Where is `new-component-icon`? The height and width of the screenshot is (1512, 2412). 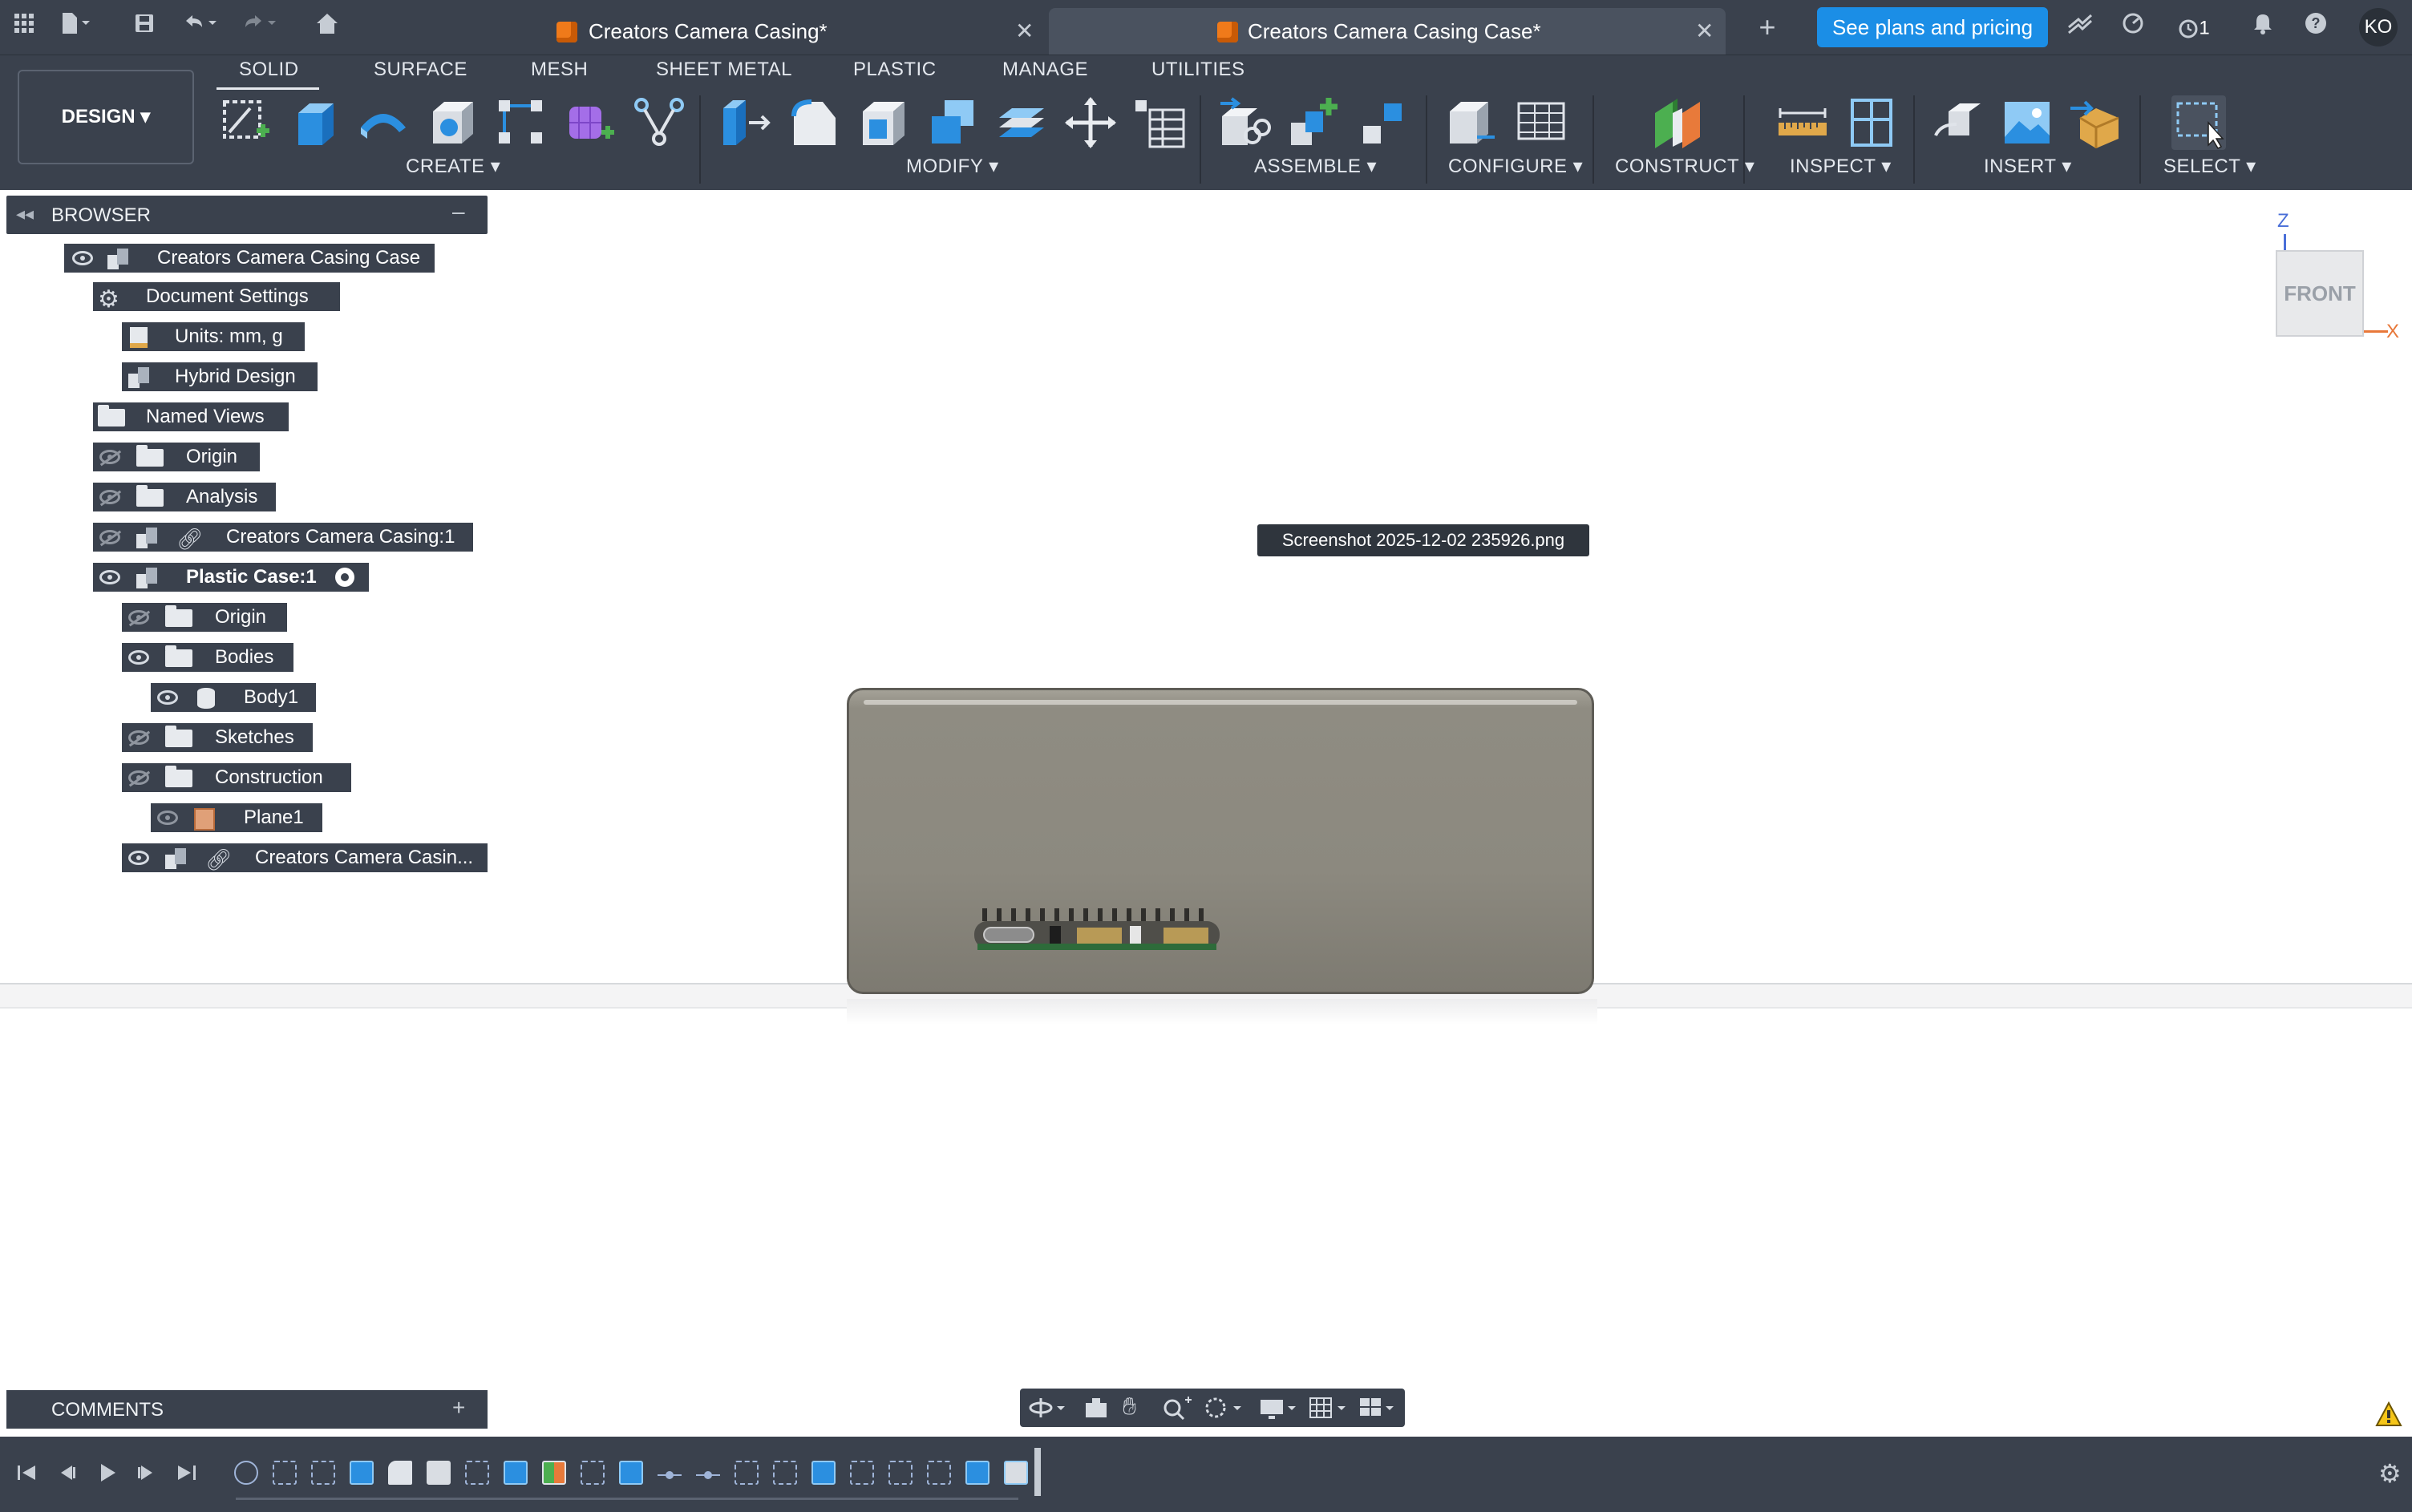
new-component-icon is located at coordinates (1314, 122).